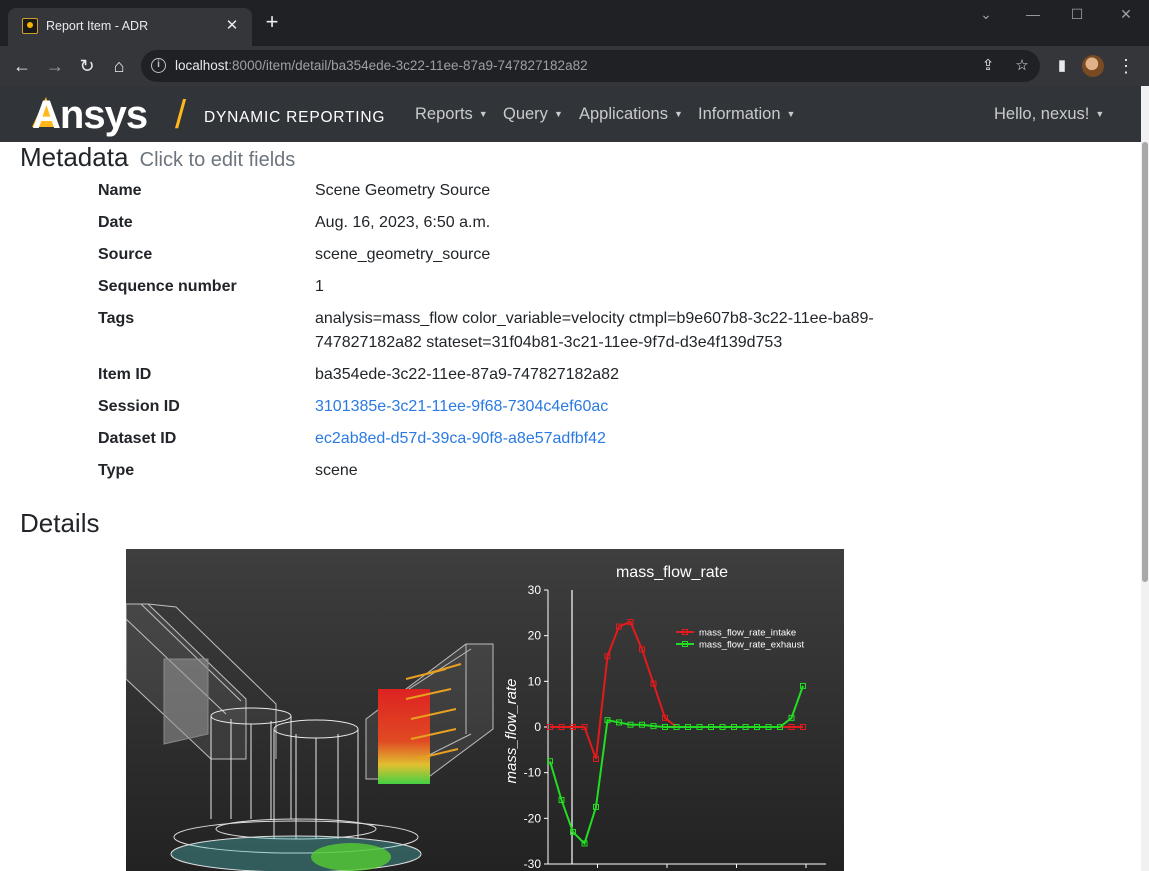 The width and height of the screenshot is (1149, 871). I want to click on logo-slash-icon: /, so click(181, 115).